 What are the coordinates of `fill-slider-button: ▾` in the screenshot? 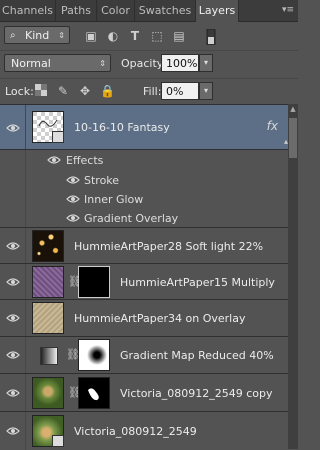 It's located at (206, 91).